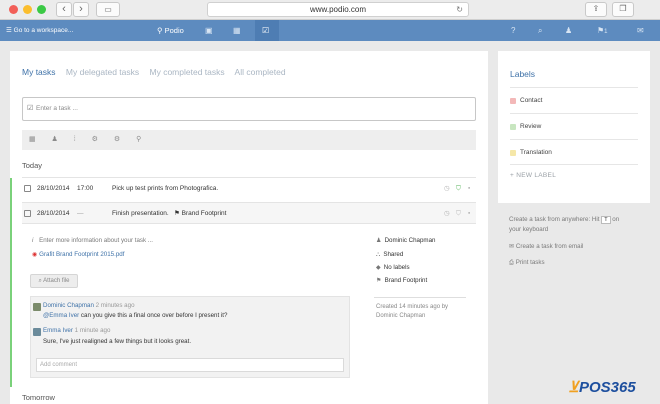 This screenshot has width=660, height=404. I want to click on tab-all-completed: All completed, so click(260, 72).